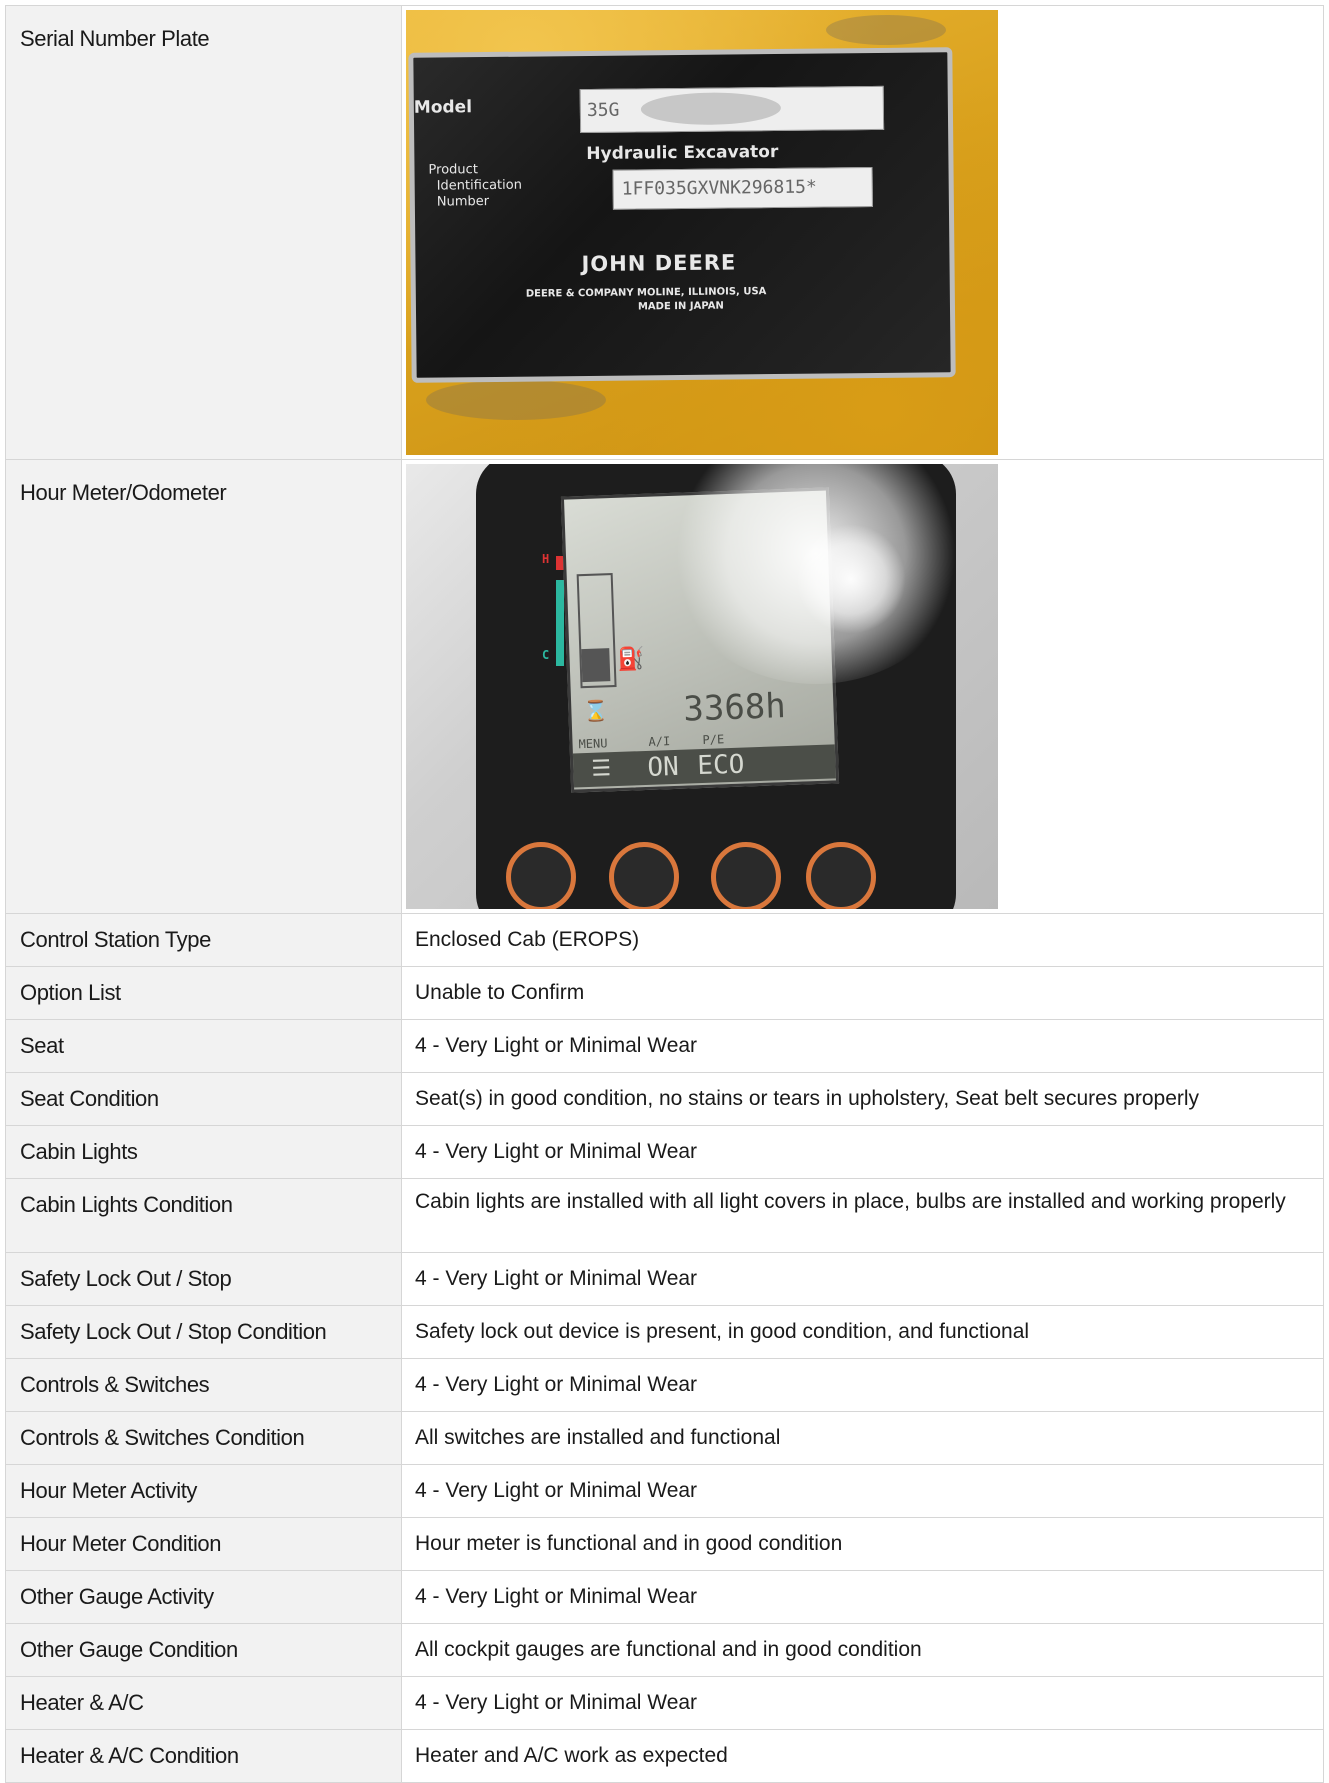 This screenshot has height=1783, width=1329. Describe the element at coordinates (713, 739) in the screenshot. I see `softkey-pe-label: P/E` at that location.